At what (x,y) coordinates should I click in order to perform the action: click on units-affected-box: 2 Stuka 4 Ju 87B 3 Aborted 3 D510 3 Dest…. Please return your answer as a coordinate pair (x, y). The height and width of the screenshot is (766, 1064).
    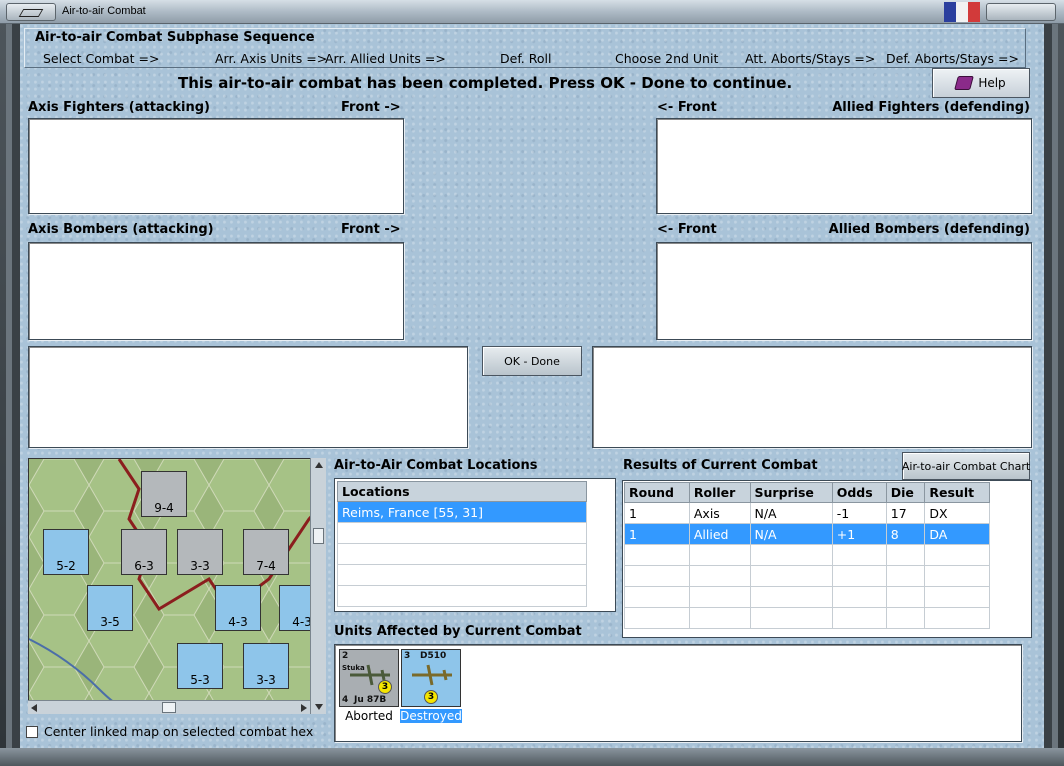
    Looking at the image, I should click on (678, 693).